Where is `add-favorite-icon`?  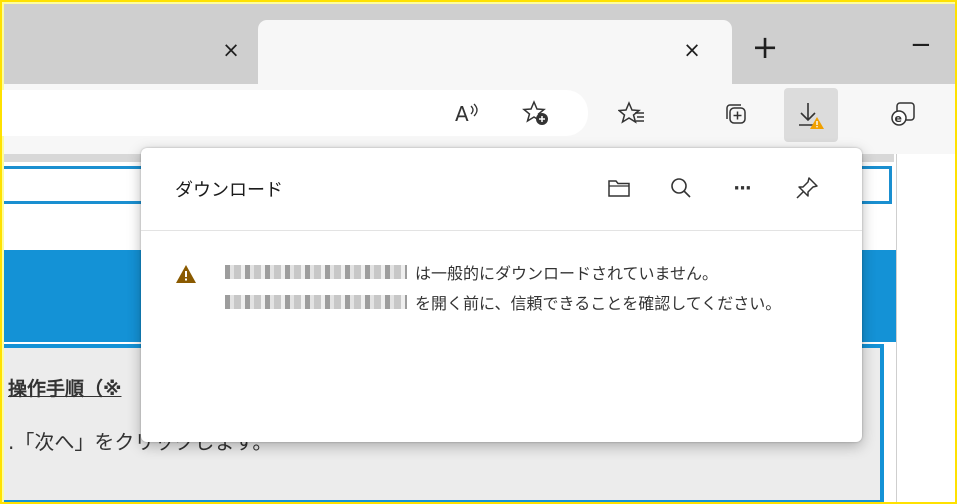
add-favorite-icon is located at coordinates (536, 113).